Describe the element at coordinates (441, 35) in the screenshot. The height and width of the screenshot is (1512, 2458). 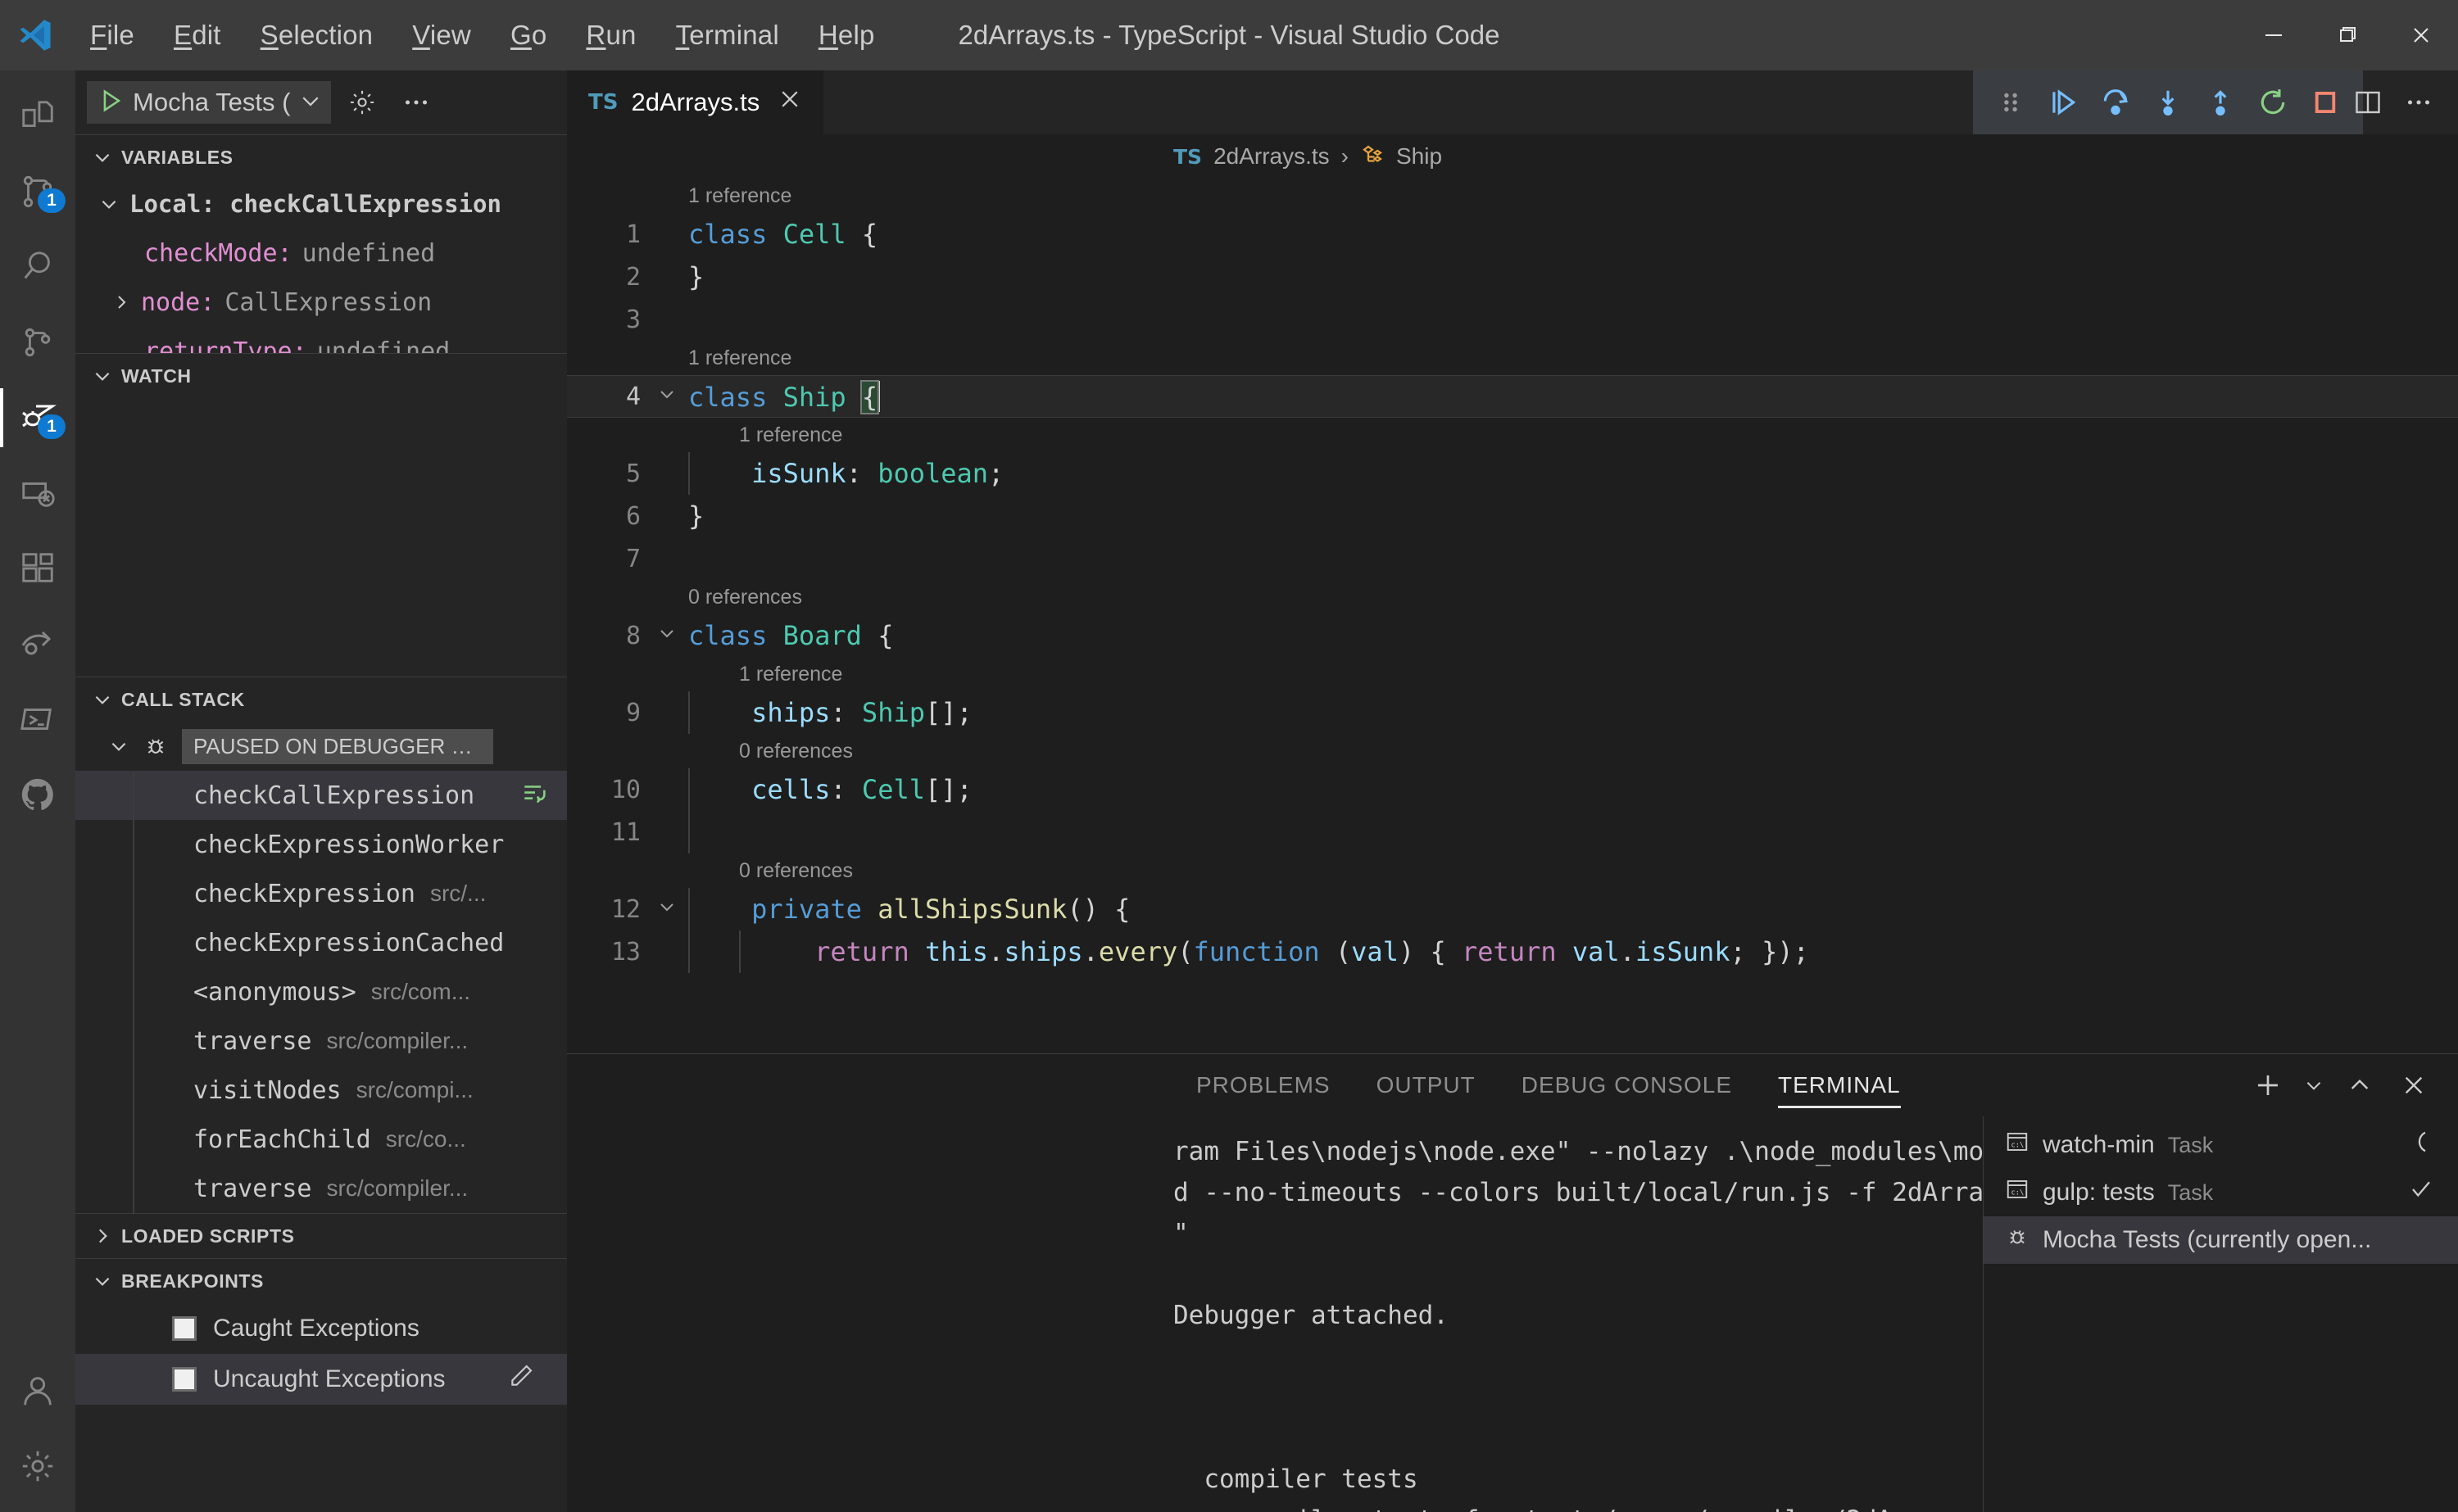
I see `menu-view: View` at that location.